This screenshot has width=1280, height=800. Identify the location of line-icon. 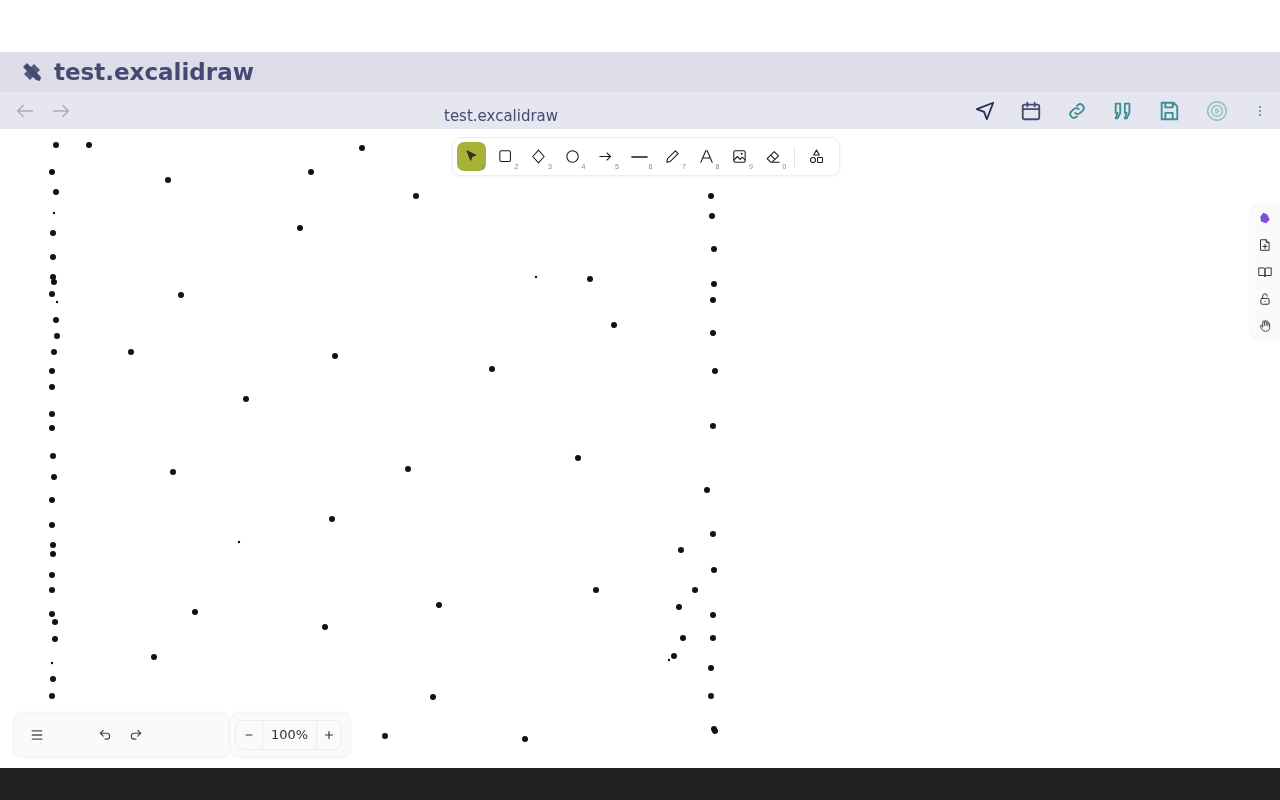
(639, 156).